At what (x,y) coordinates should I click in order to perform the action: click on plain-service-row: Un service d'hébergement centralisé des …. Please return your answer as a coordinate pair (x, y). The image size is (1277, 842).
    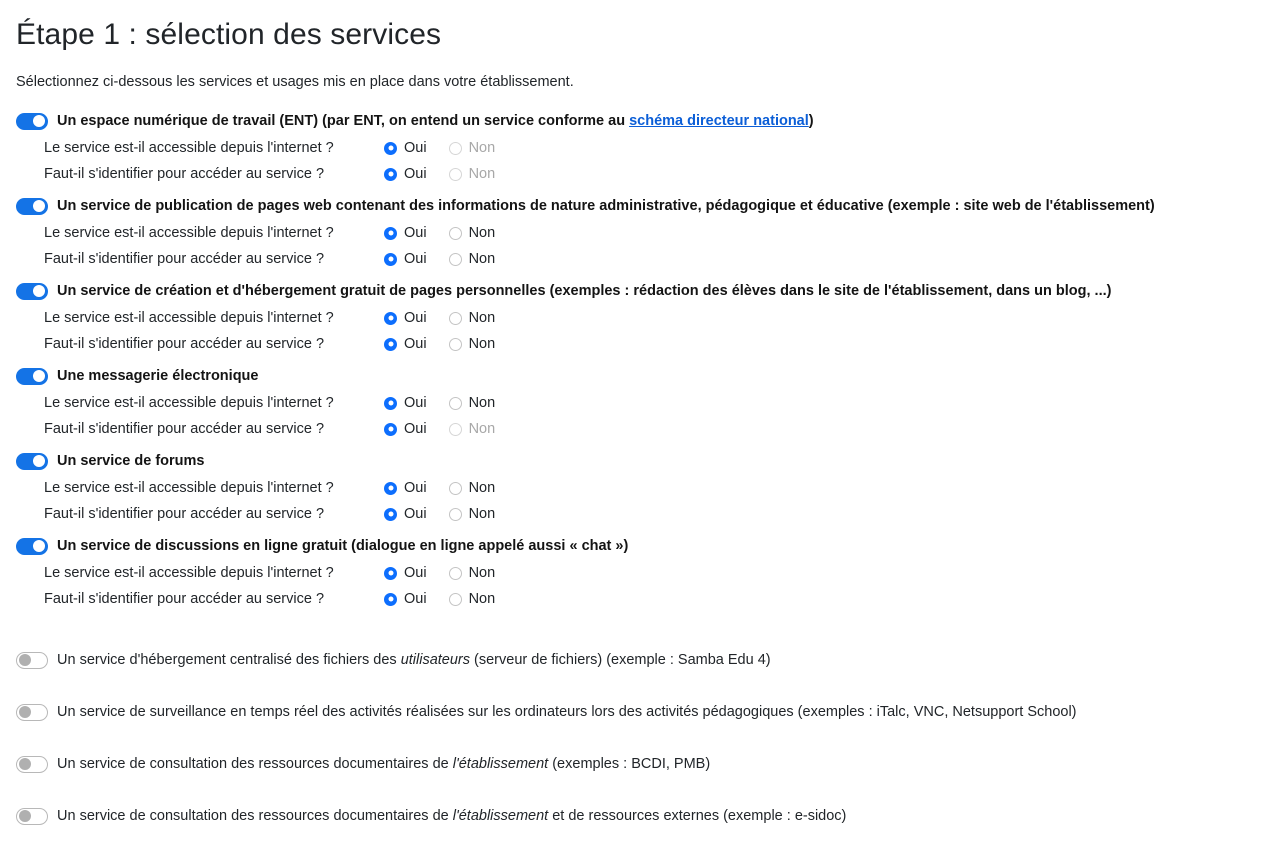
    Looking at the image, I should click on (646, 660).